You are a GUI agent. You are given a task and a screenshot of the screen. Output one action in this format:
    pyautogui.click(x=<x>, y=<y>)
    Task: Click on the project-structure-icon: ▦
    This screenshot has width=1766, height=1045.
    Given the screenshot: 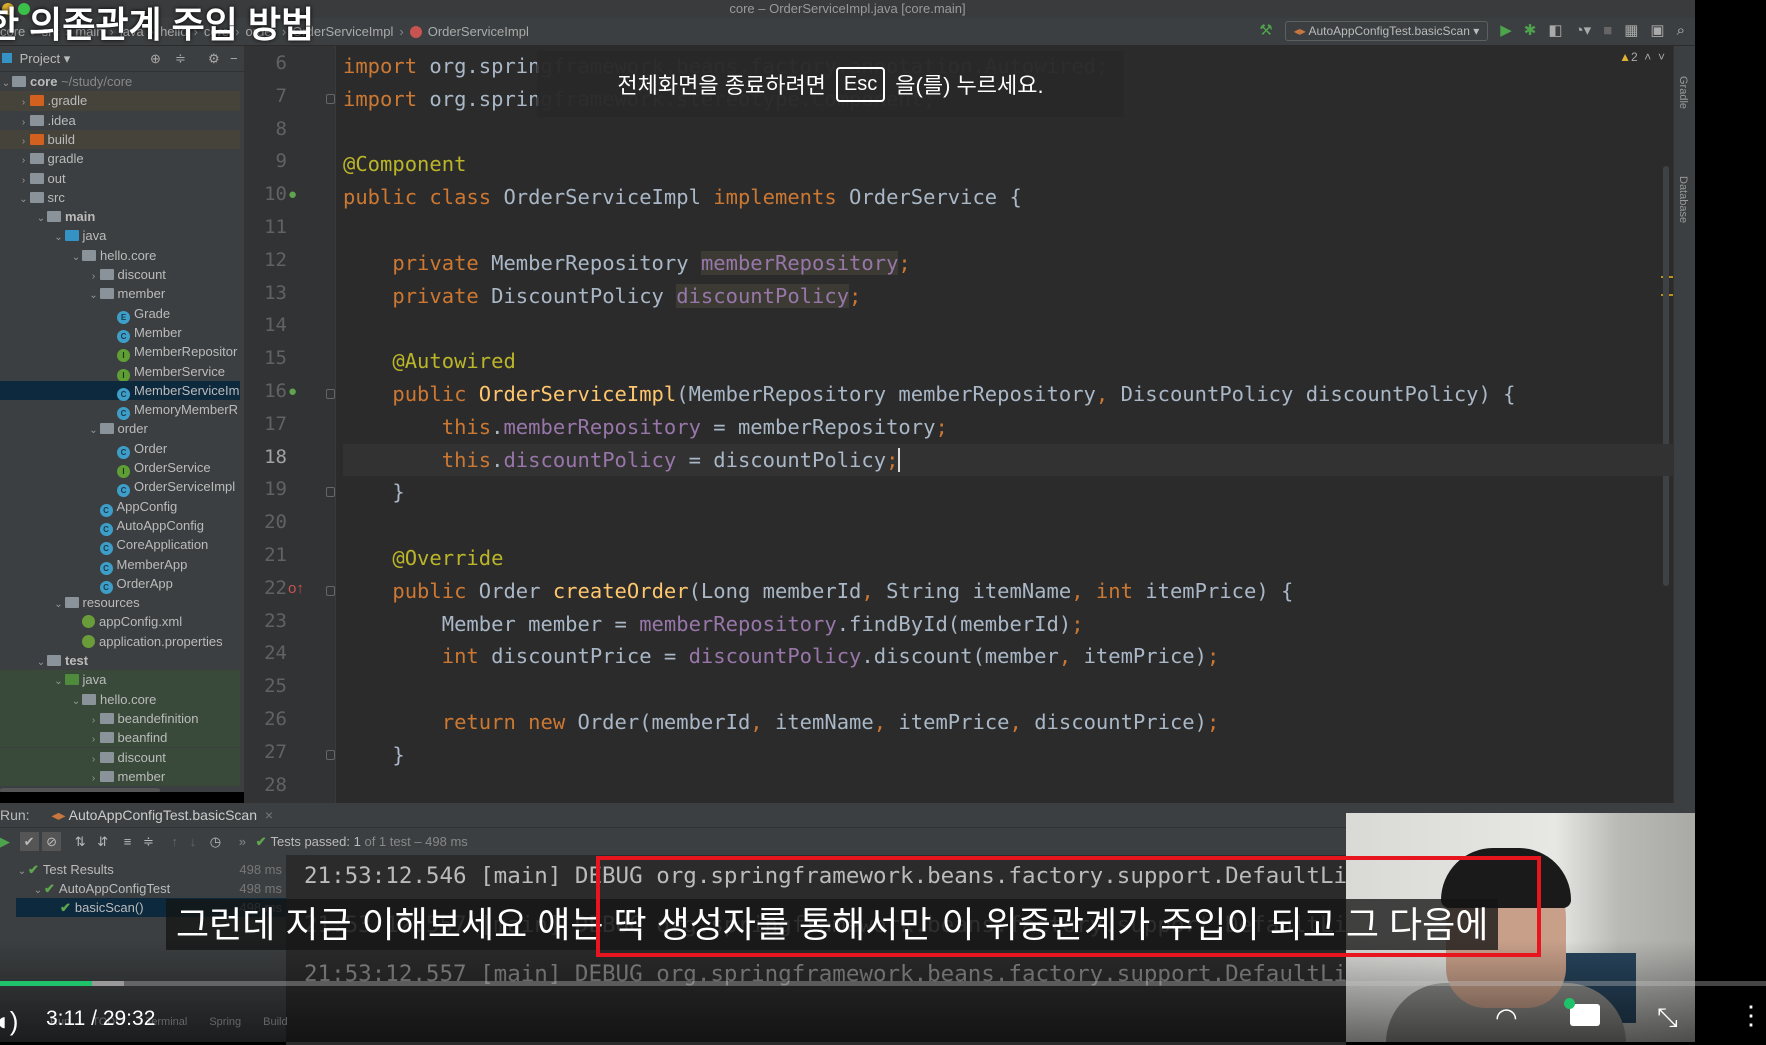 What is the action you would take?
    pyautogui.click(x=1631, y=31)
    